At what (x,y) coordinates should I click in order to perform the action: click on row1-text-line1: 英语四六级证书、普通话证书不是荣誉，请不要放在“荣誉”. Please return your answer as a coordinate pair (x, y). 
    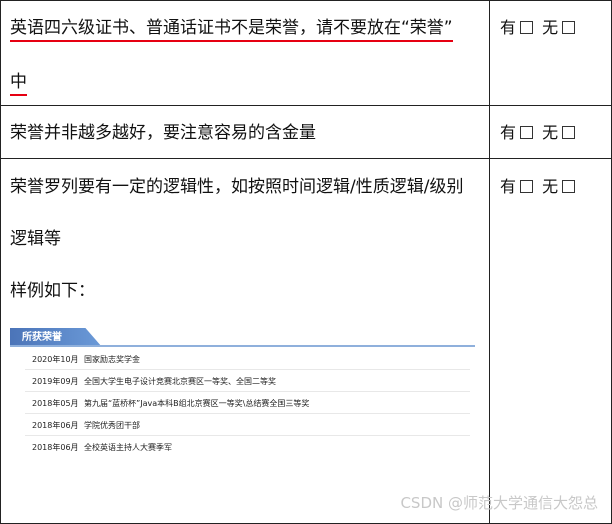
    Looking at the image, I should click on (231, 29).